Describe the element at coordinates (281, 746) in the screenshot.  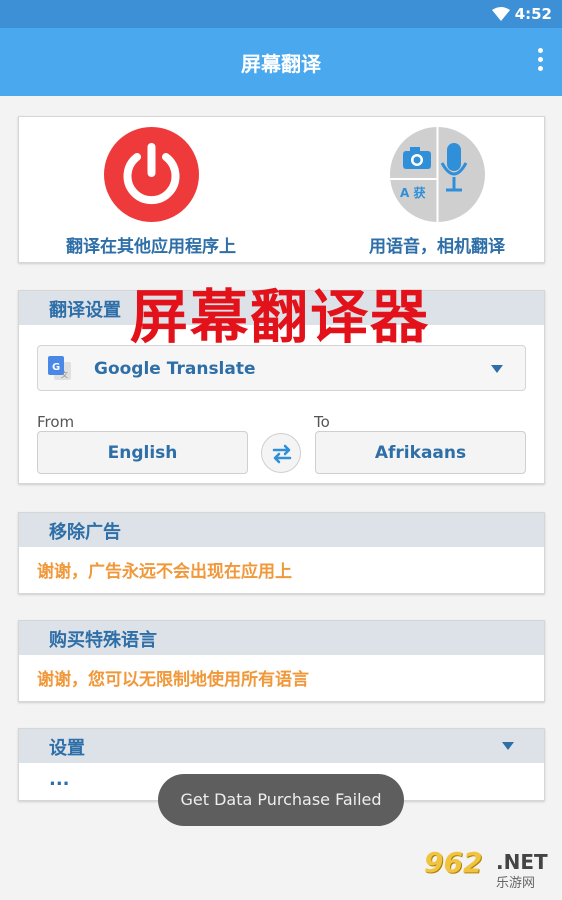
I see `preferences-header: 设置` at that location.